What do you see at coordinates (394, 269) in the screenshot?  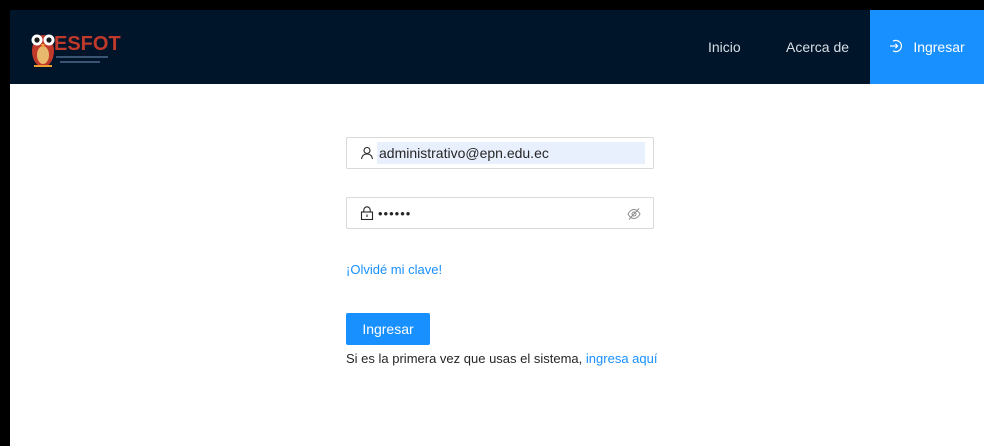 I see `forgot-password-link: ¡Olvidé mi clave!` at bounding box center [394, 269].